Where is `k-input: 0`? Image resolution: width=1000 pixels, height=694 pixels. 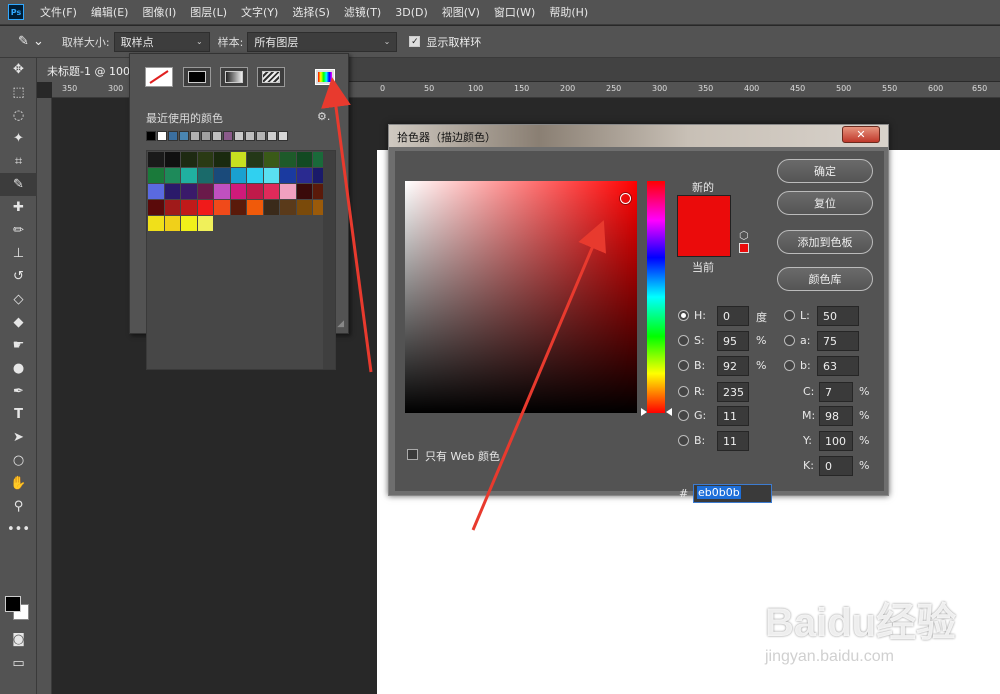
k-input: 0 is located at coordinates (836, 466).